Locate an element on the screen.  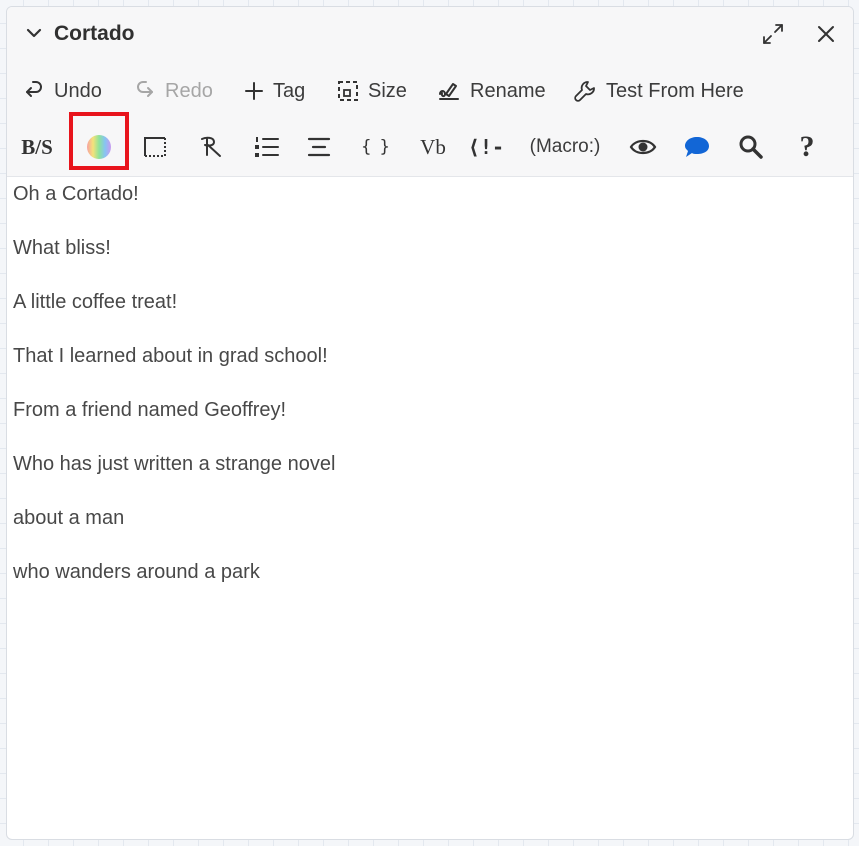
format-toolbar: B/S {} Vb ⟨!- (Macro:) ? is located at coordinates (430, 144).